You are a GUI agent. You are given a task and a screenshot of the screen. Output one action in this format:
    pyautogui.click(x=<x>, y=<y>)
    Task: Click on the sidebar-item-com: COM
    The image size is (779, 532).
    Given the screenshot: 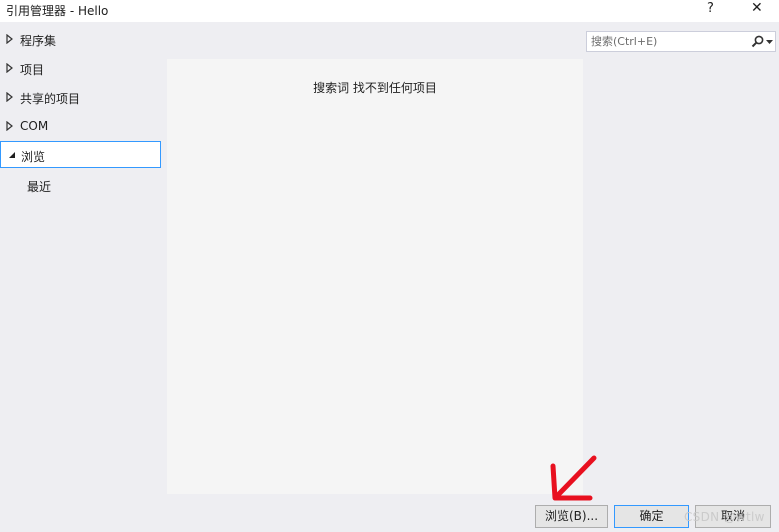 What is the action you would take?
    pyautogui.click(x=80, y=126)
    